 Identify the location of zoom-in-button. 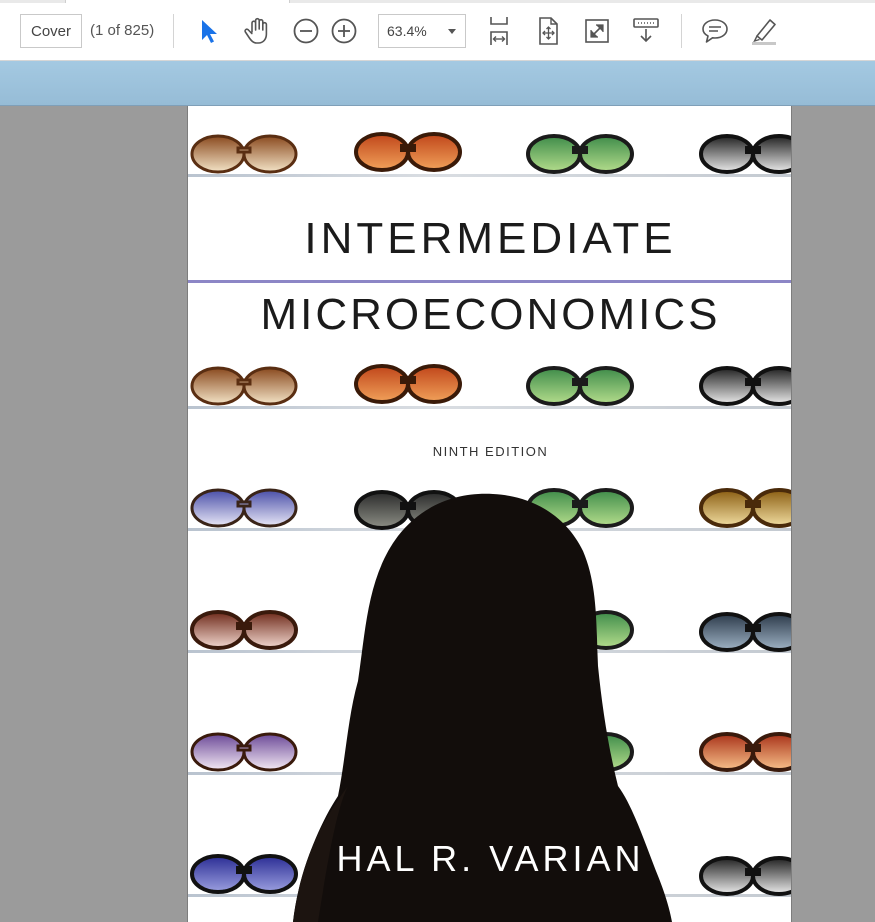
(344, 31).